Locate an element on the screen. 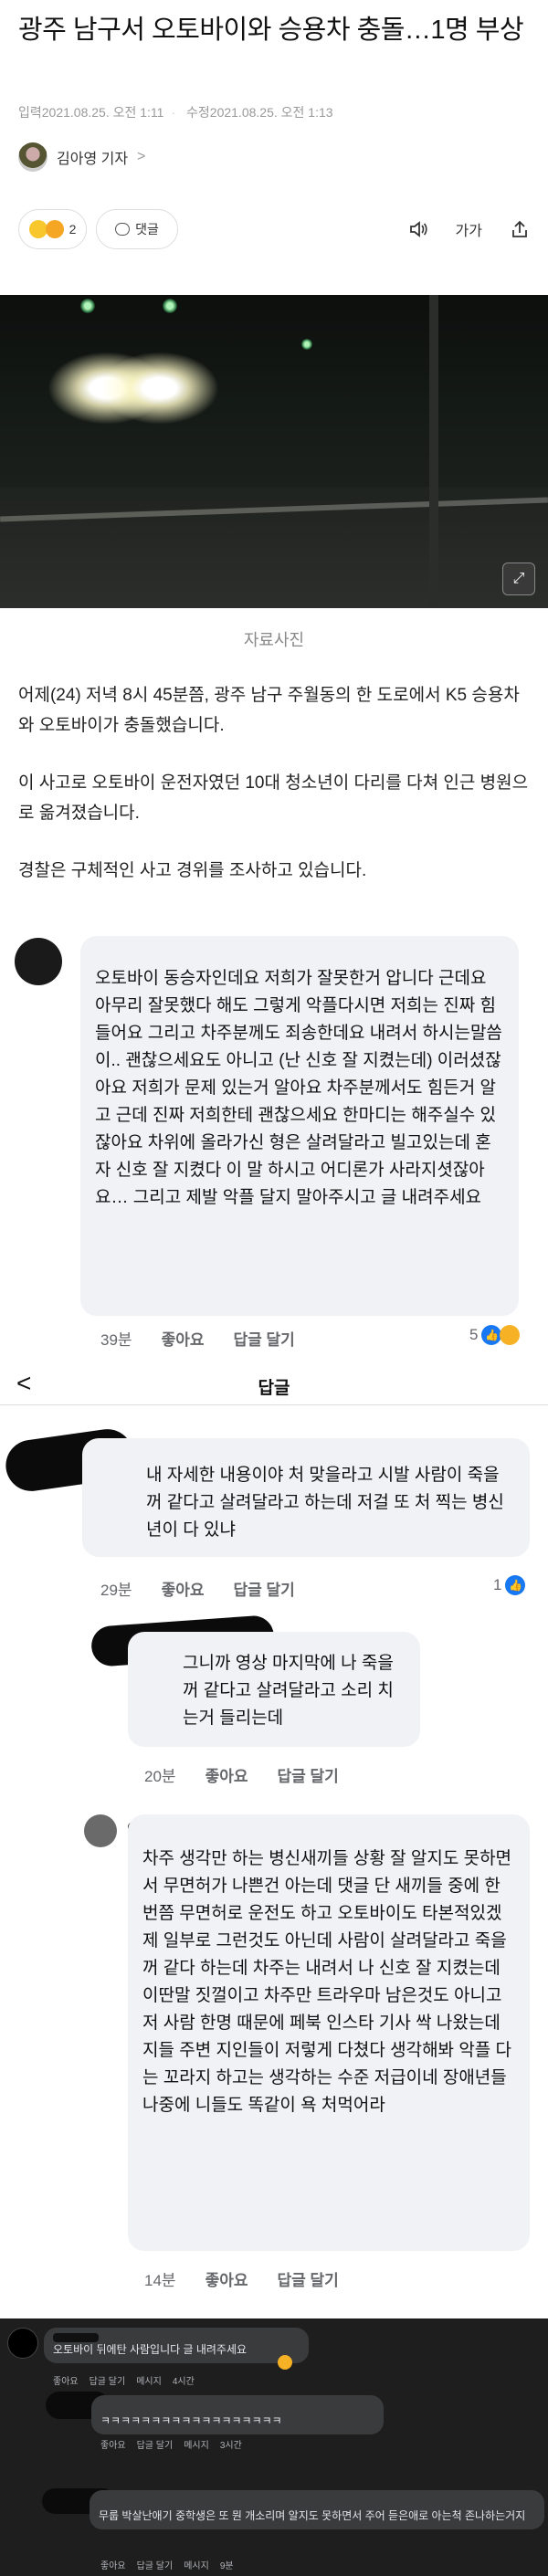 This screenshot has height=2576, width=548. comment-time: 39분 is located at coordinates (116, 1340).